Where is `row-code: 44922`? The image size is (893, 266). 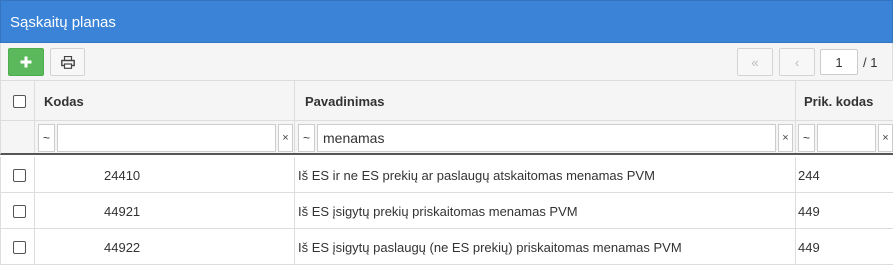
row-code: 44922 is located at coordinates (122, 247).